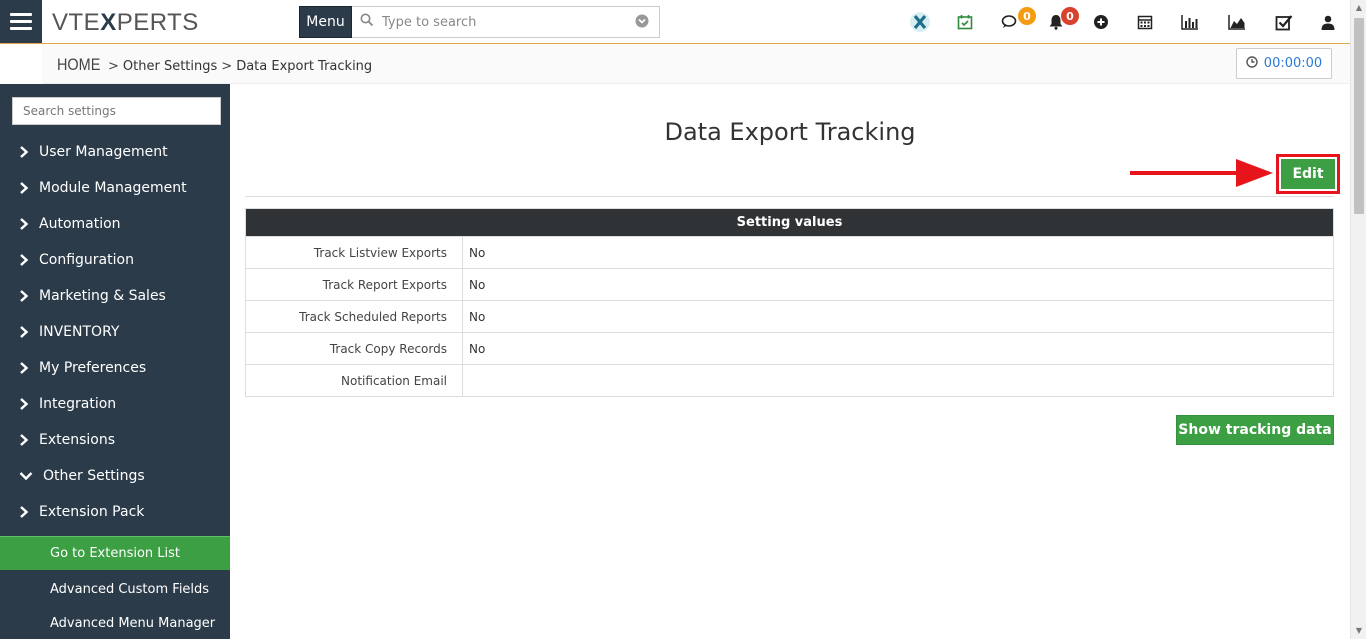 This screenshot has width=1366, height=639. I want to click on sidebar-item-automation: Automation, so click(115, 224).